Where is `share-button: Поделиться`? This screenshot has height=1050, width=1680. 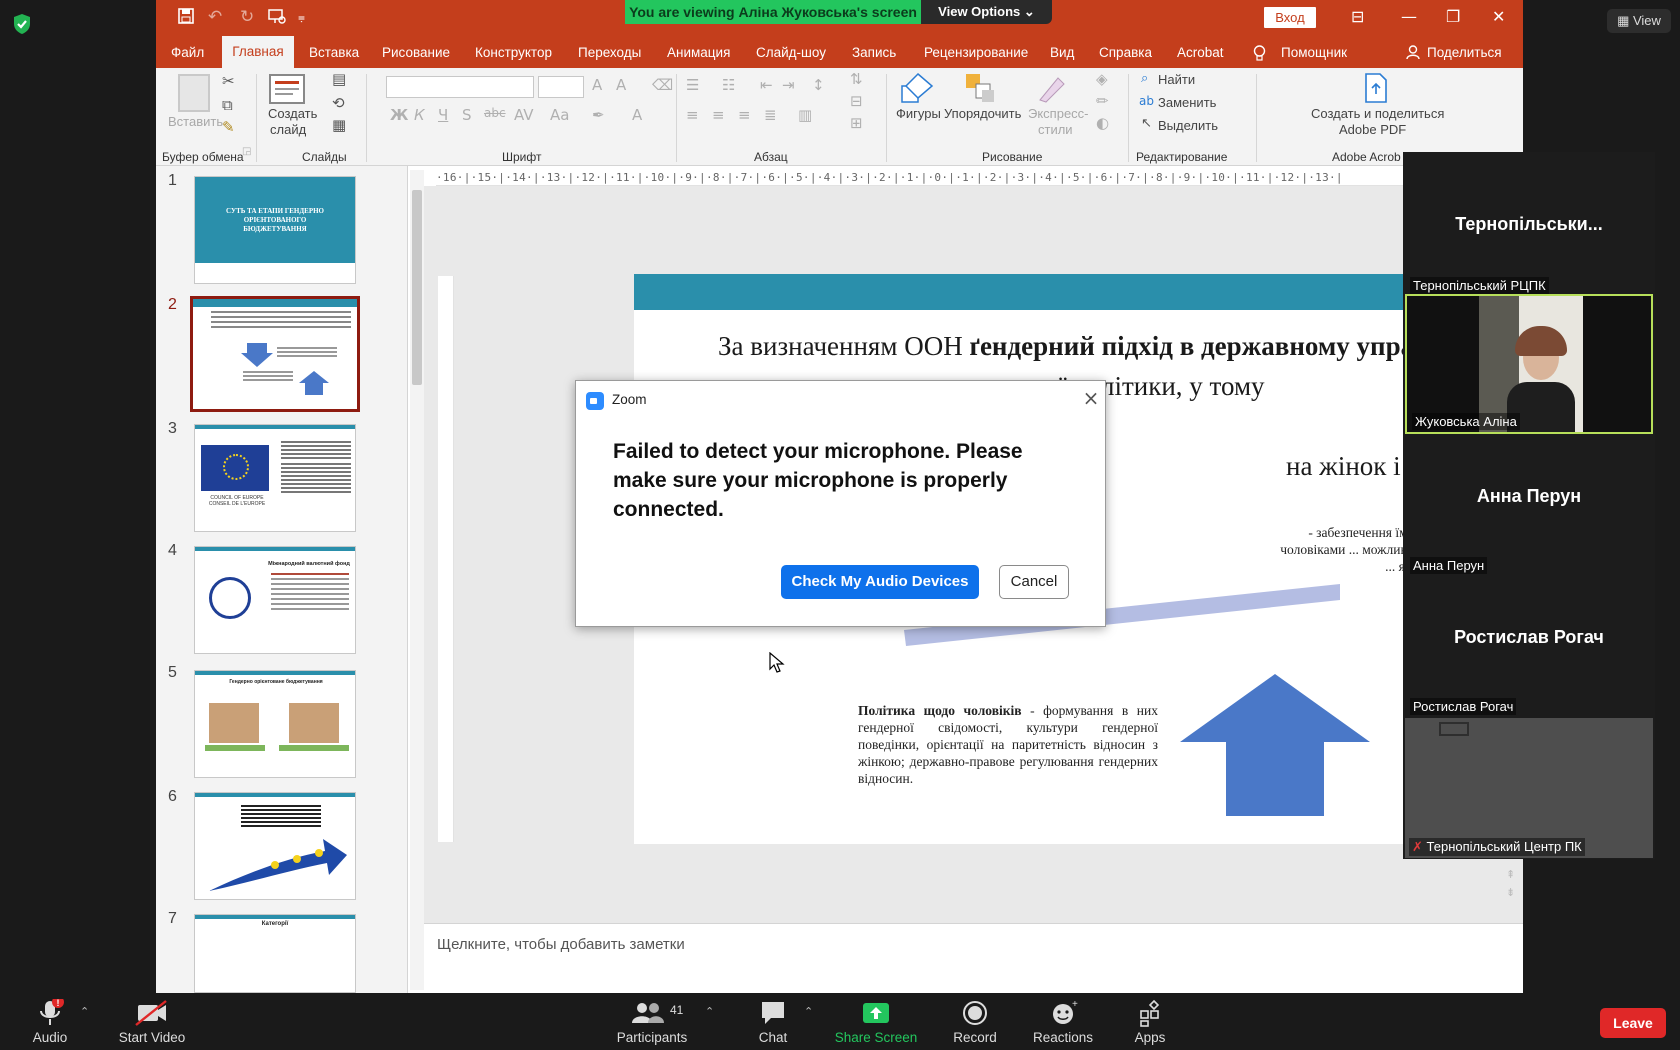
share-button: Поделиться is located at coordinates (1464, 52).